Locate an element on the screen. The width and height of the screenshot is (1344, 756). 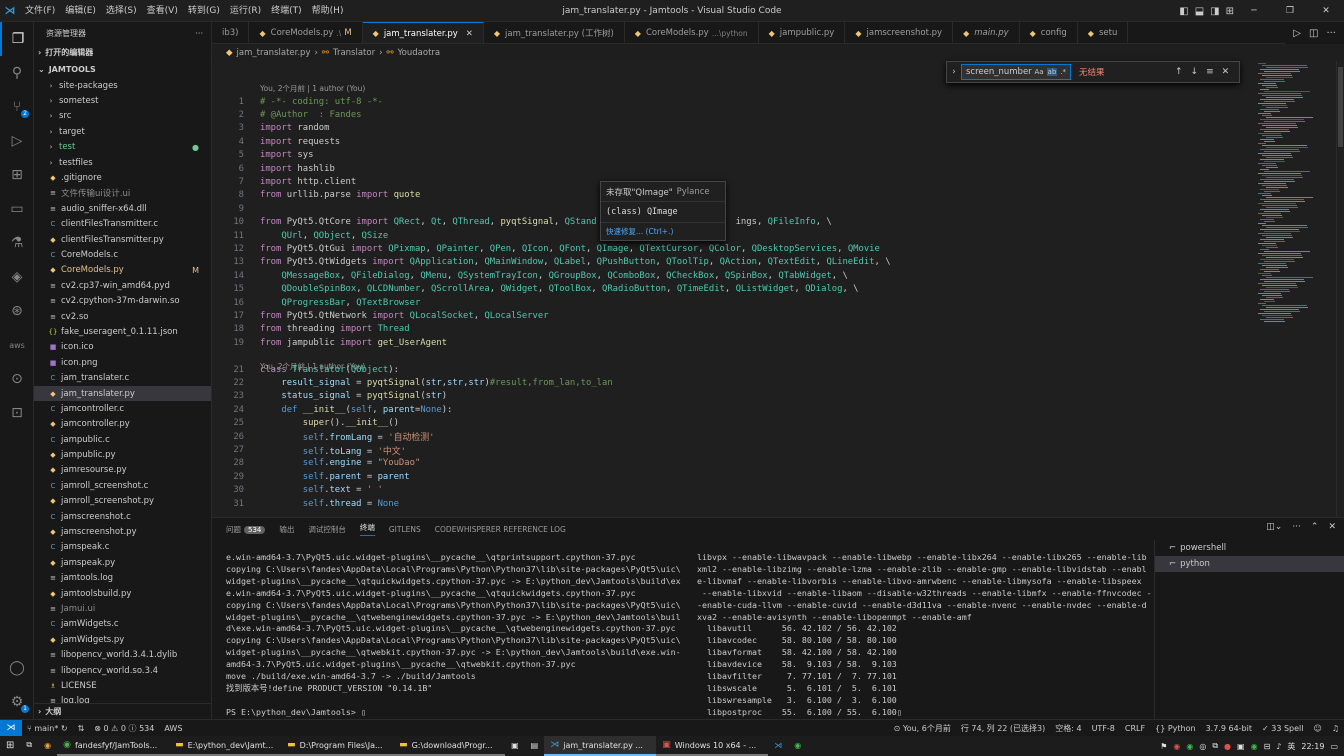
code-line: 5 import sys is located at coordinates (734, 155).